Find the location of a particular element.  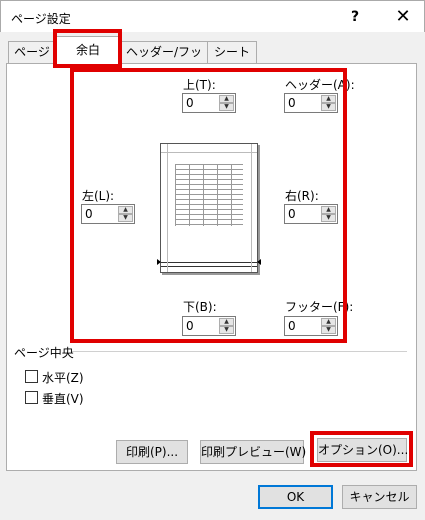

left-marker-icon is located at coordinates (159, 262).